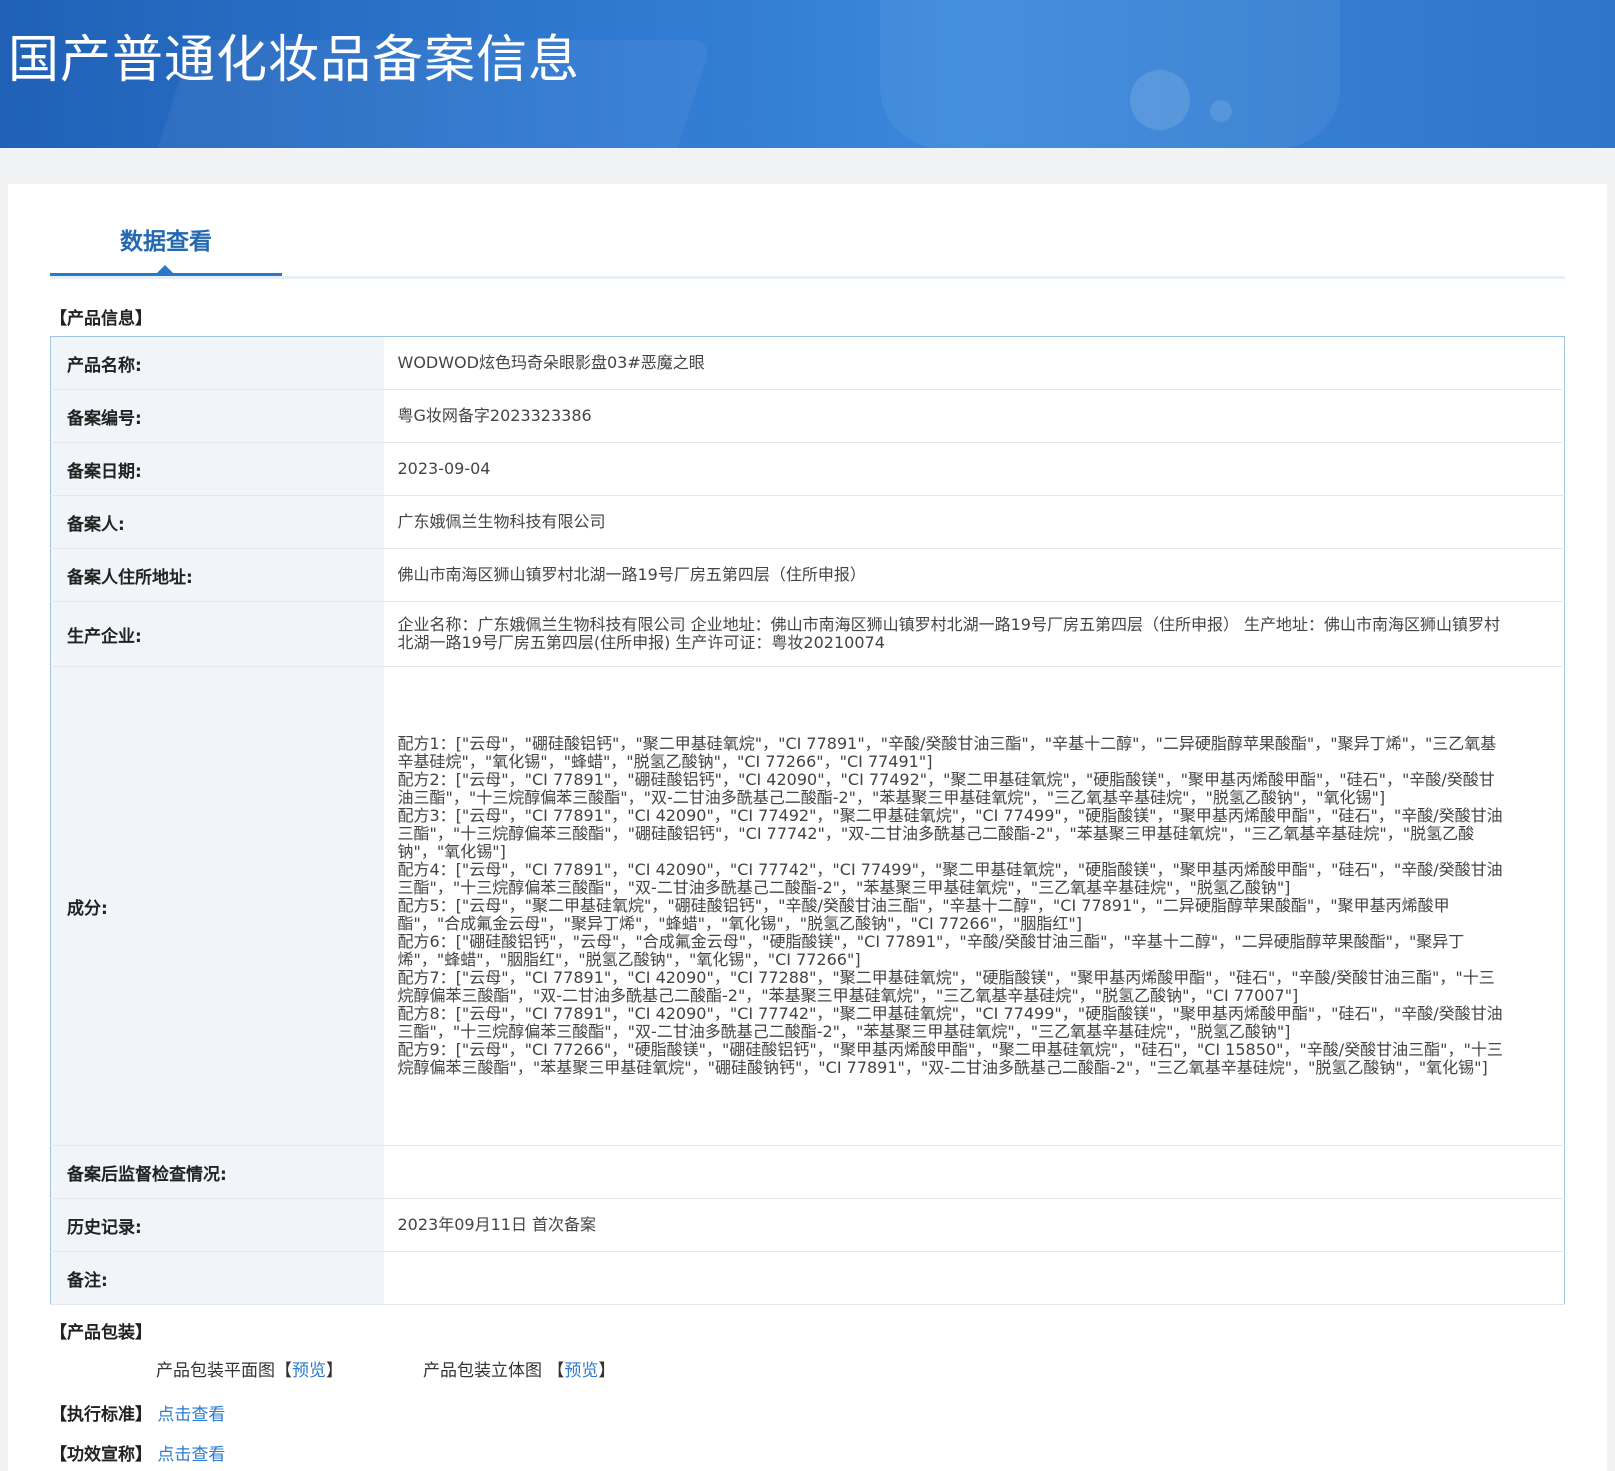  What do you see at coordinates (217, 634) in the screenshot?
I see `row-label: 生产企业:` at bounding box center [217, 634].